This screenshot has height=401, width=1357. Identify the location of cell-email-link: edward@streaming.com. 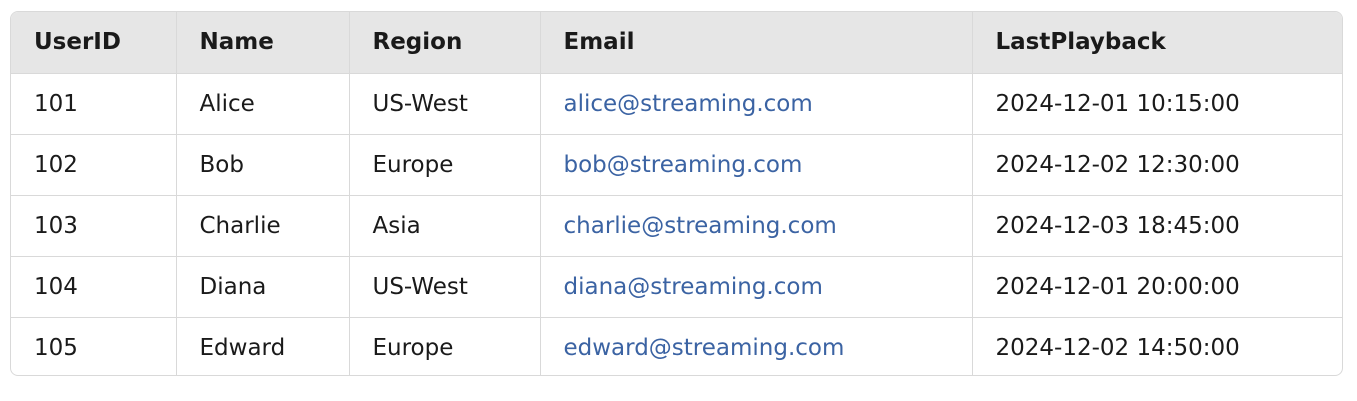
(756, 346).